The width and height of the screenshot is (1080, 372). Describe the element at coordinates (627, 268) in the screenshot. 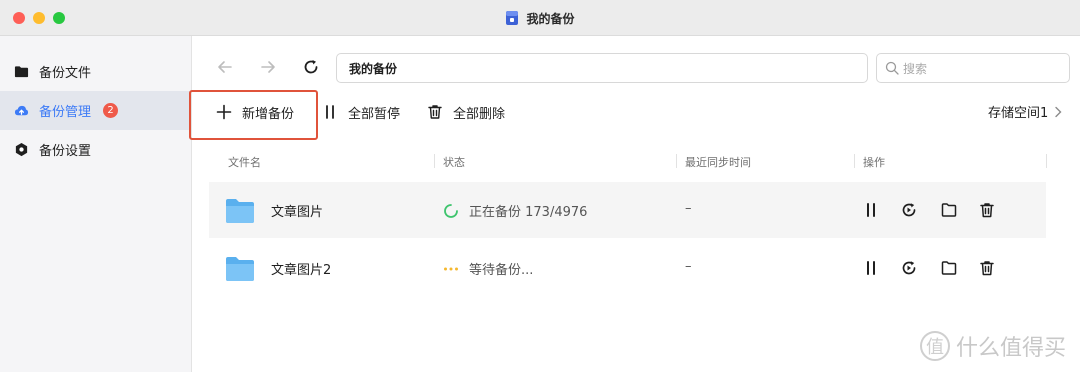

I see `table-row: 文章图片2 等待备份... –` at that location.